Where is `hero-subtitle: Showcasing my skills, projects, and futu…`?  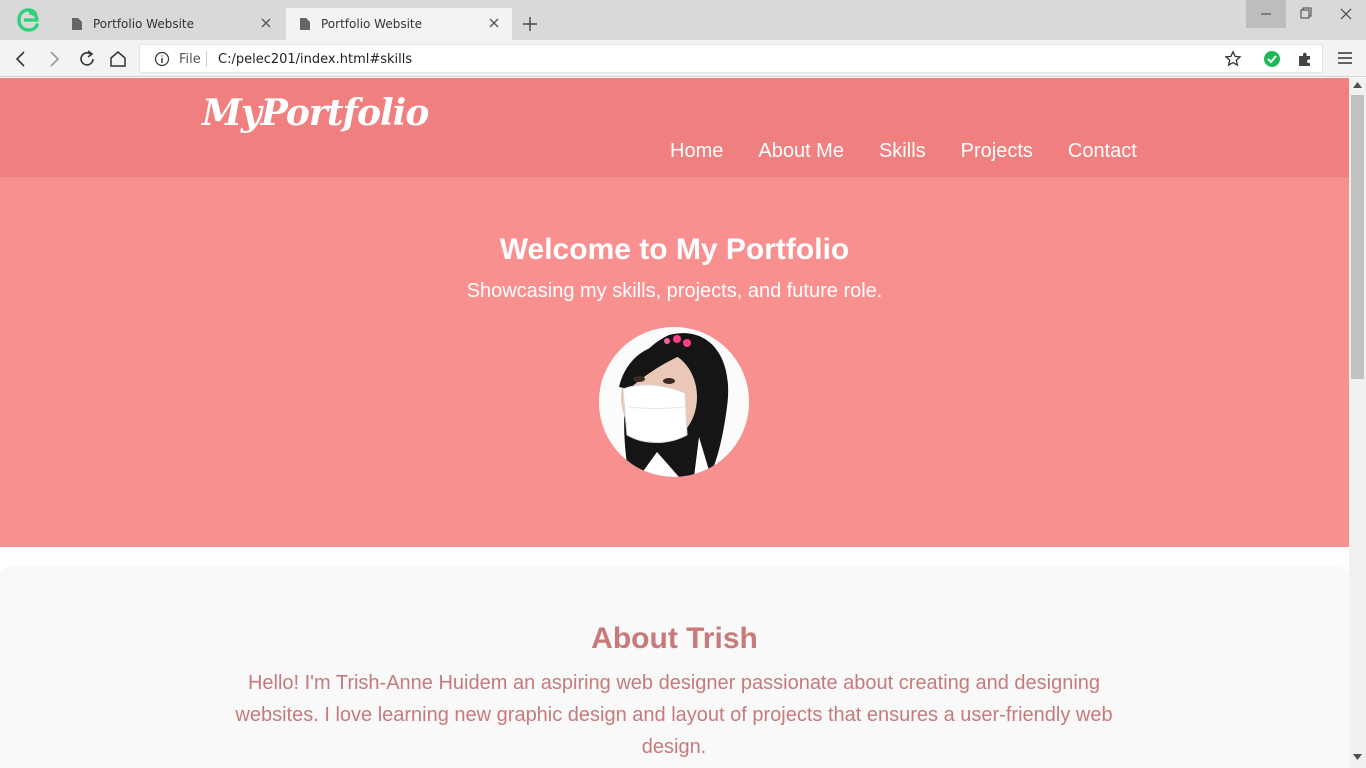 hero-subtitle: Showcasing my skills, projects, and futu… is located at coordinates (674, 291).